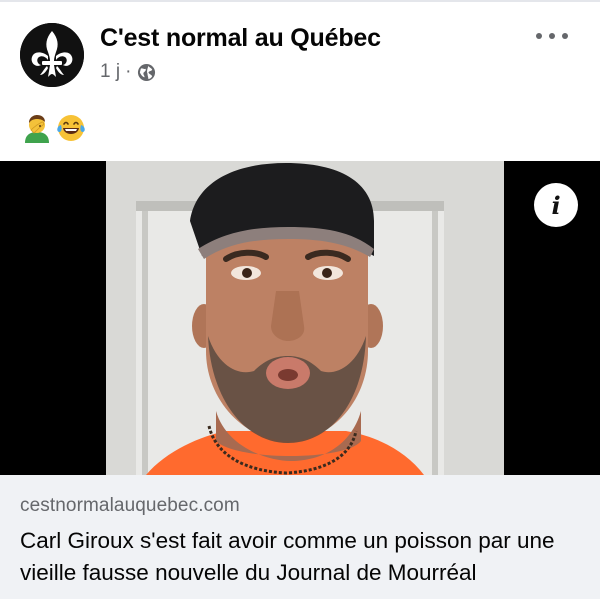 This screenshot has height=599, width=600. What do you see at coordinates (240, 38) in the screenshot?
I see `page-name-link: C'est normal au Québec` at bounding box center [240, 38].